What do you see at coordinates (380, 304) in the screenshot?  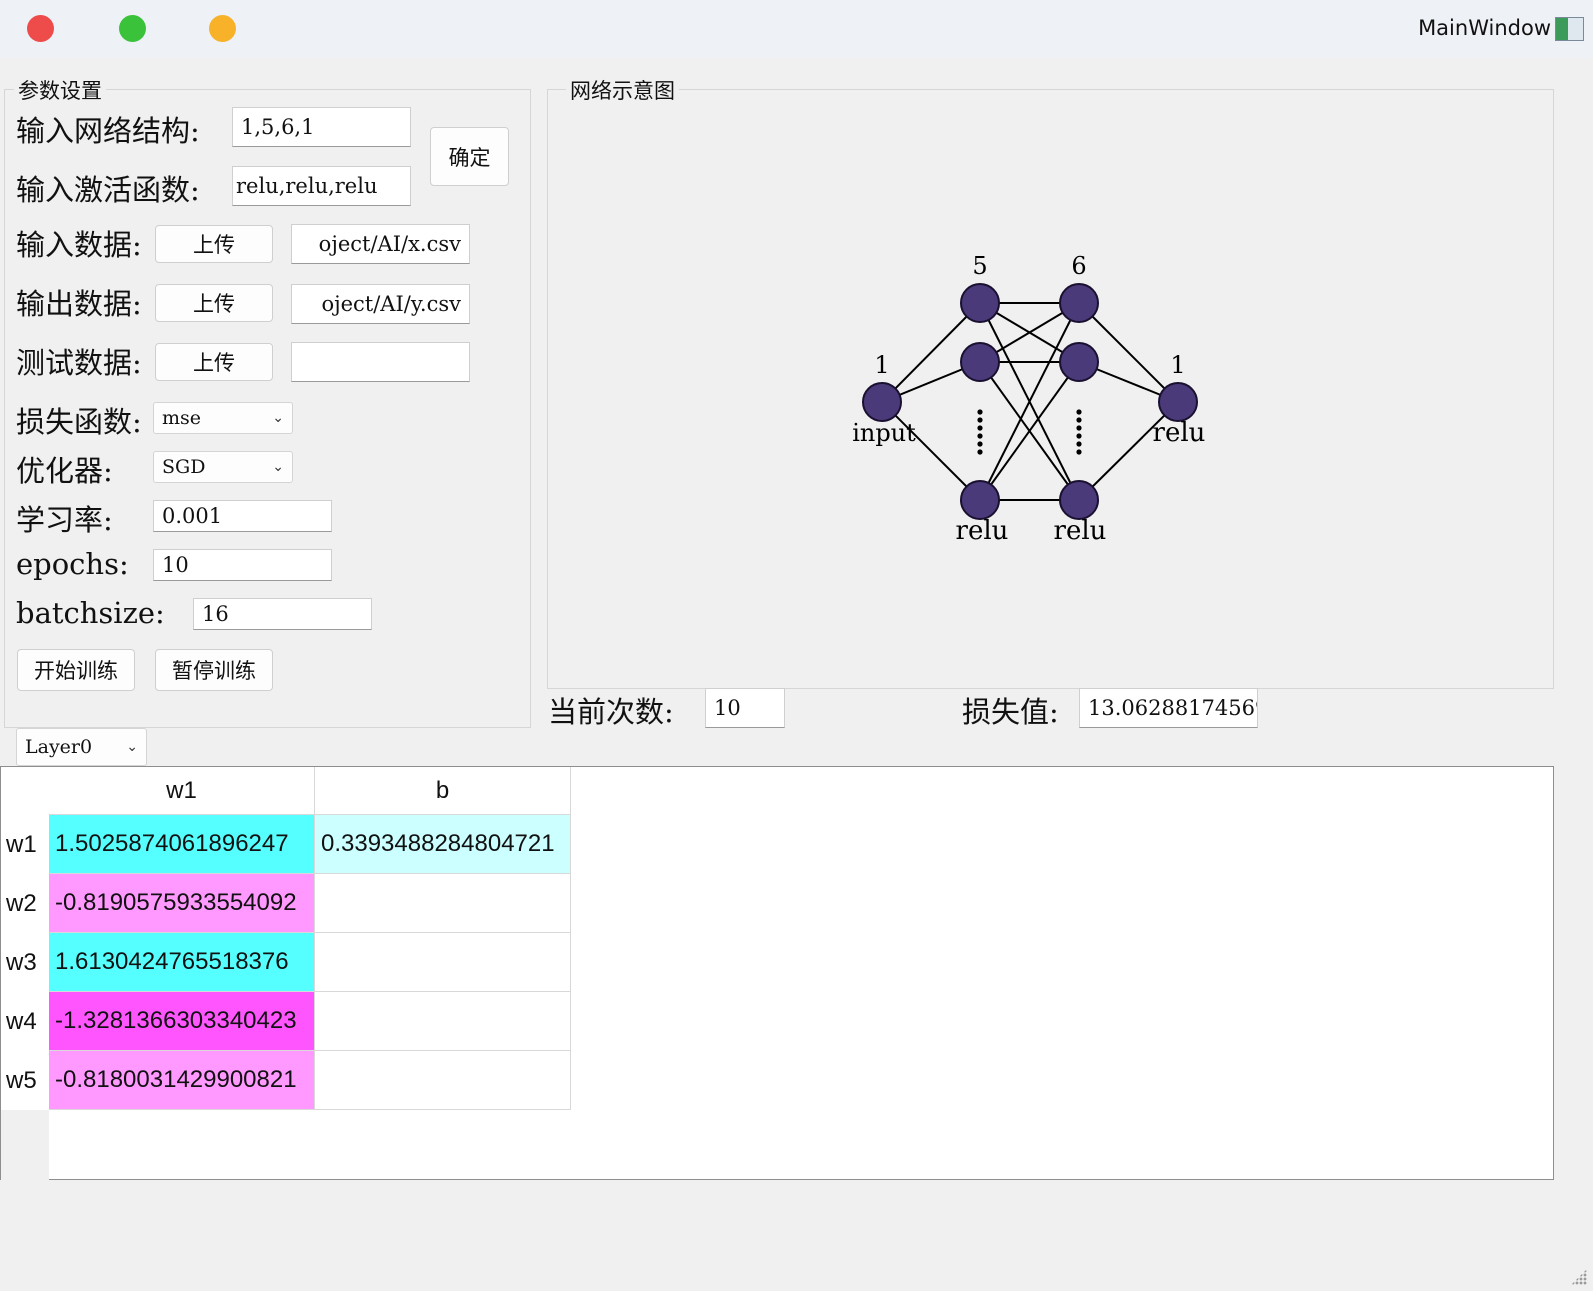 I see `output-path-field: oject/AI/y.csv` at bounding box center [380, 304].